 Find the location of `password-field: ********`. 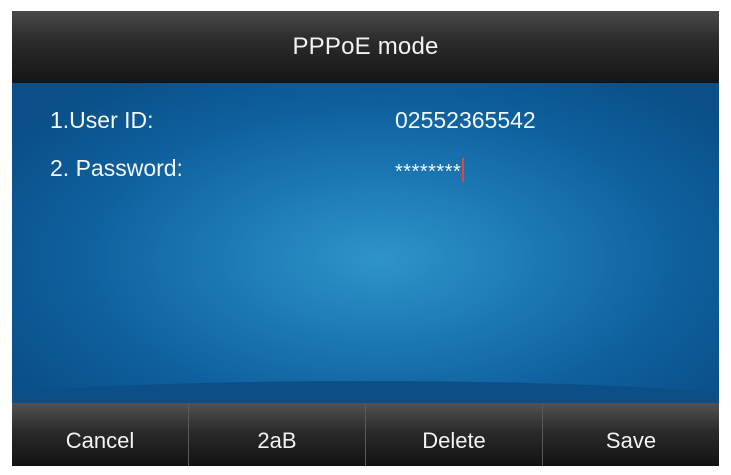

password-field: ******** is located at coordinates (430, 171).